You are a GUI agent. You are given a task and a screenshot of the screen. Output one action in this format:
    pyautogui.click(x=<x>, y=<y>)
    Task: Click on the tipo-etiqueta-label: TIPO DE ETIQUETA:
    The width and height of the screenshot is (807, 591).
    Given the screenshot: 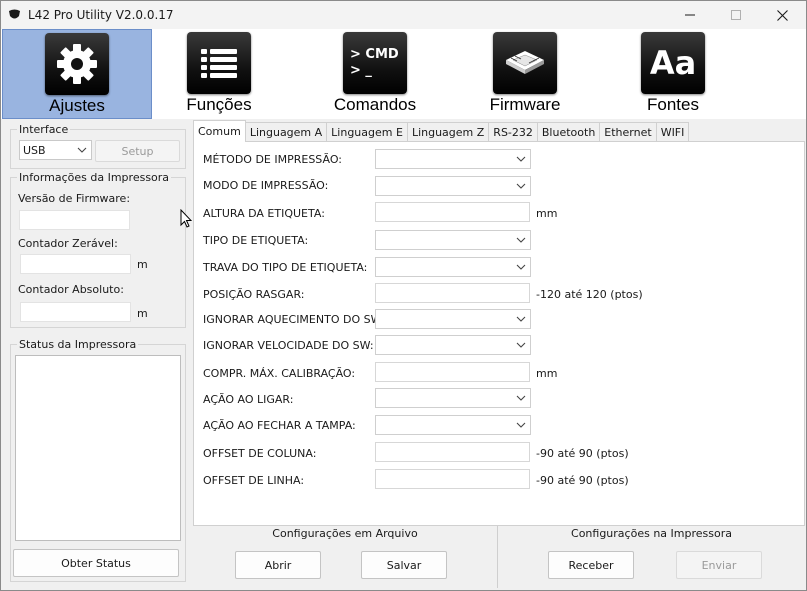 What is the action you would take?
    pyautogui.click(x=256, y=240)
    